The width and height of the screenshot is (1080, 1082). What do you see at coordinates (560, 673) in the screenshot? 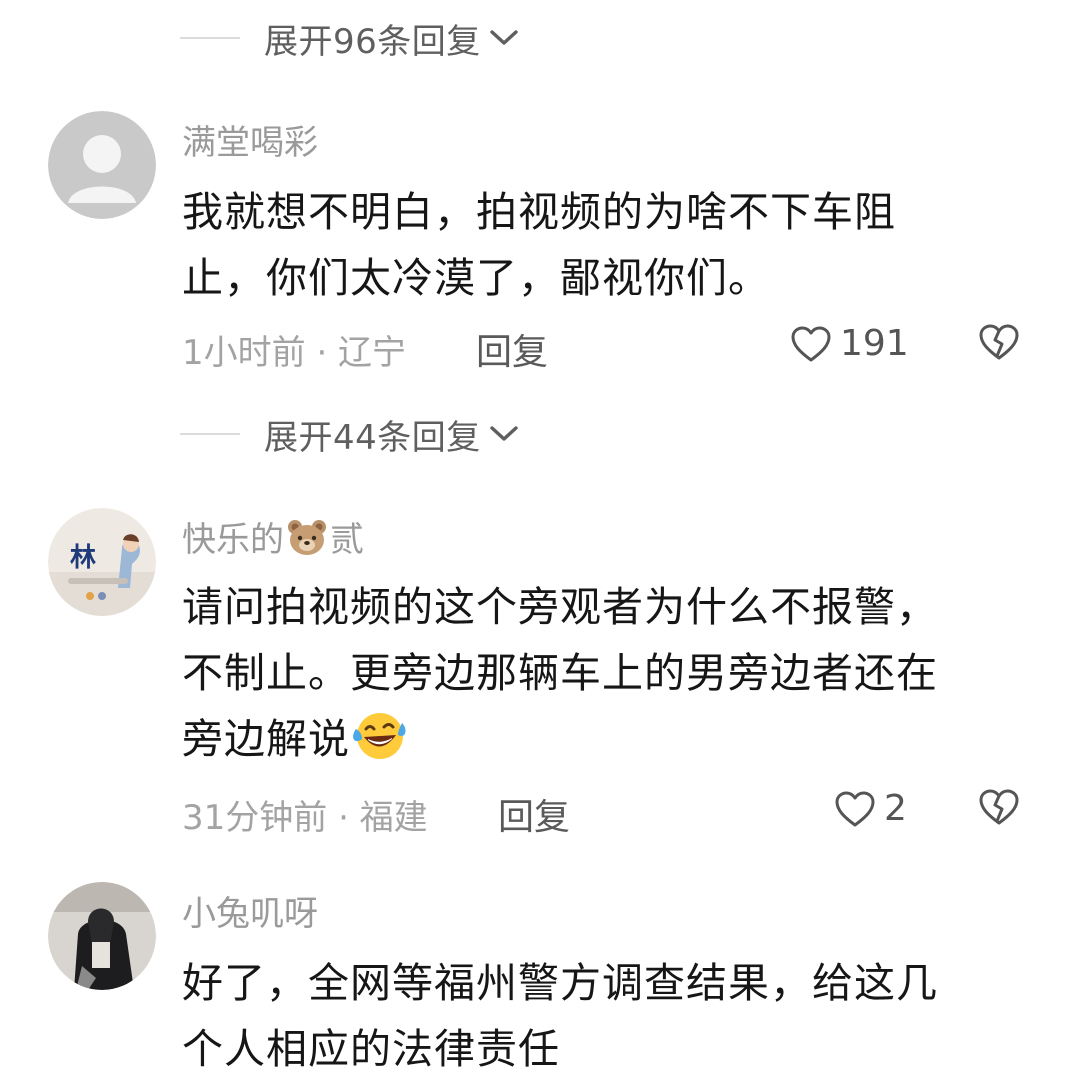
I see `comment-text-line: 不制止。更旁边那辆车上的男旁边者还在` at bounding box center [560, 673].